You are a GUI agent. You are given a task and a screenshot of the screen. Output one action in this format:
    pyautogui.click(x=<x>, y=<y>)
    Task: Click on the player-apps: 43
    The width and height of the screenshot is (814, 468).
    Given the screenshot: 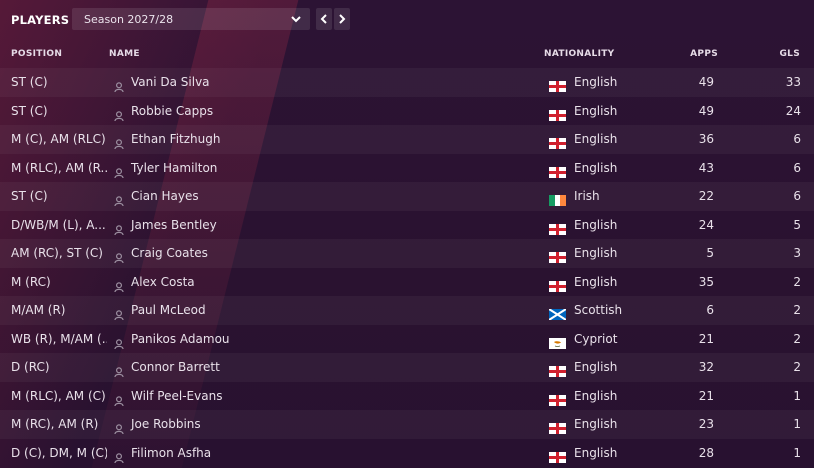 What is the action you would take?
    pyautogui.click(x=706, y=167)
    